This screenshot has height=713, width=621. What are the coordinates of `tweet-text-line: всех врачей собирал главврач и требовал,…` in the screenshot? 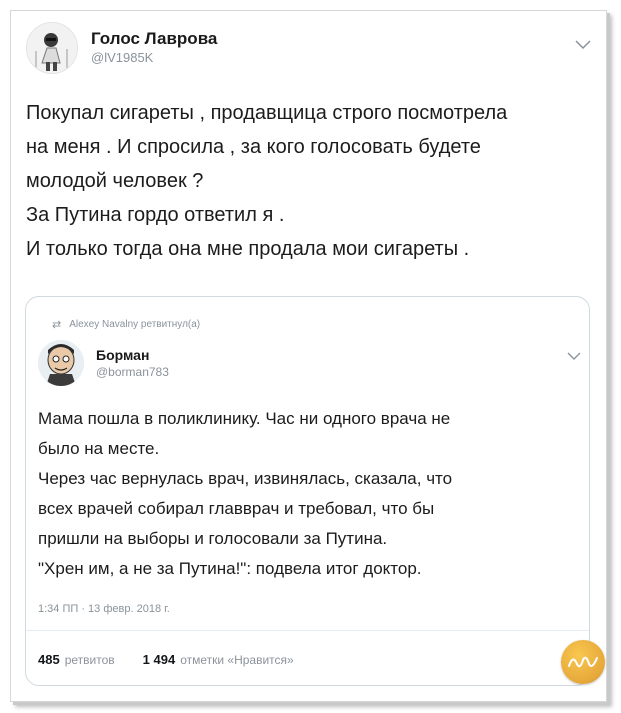 It's located at (236, 508).